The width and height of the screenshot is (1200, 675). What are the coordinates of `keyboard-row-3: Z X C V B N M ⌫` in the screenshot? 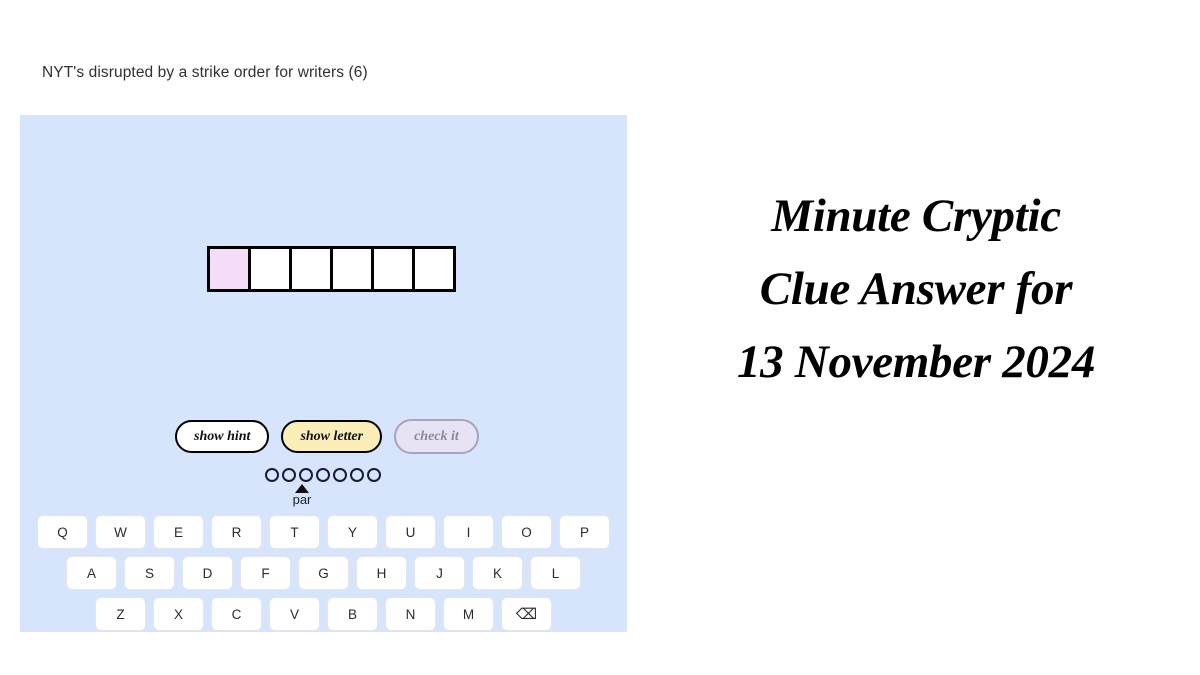 It's located at (323, 614).